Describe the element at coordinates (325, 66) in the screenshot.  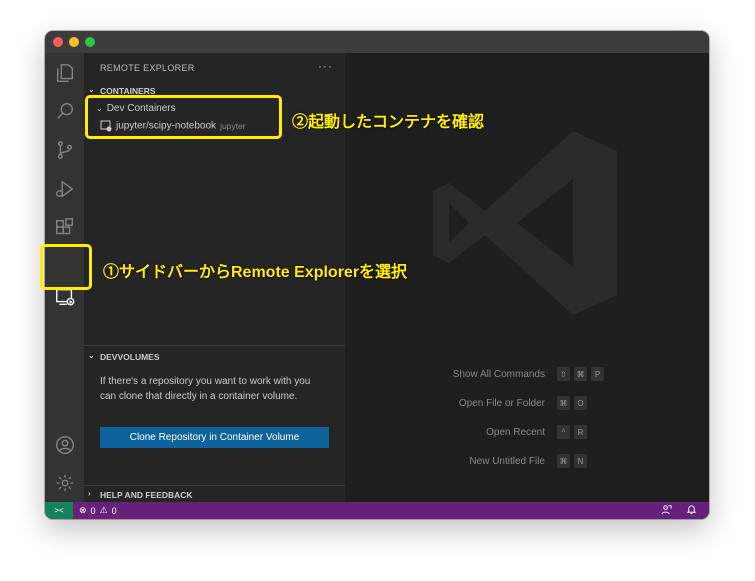
I see `more-actions-icon: ···` at that location.